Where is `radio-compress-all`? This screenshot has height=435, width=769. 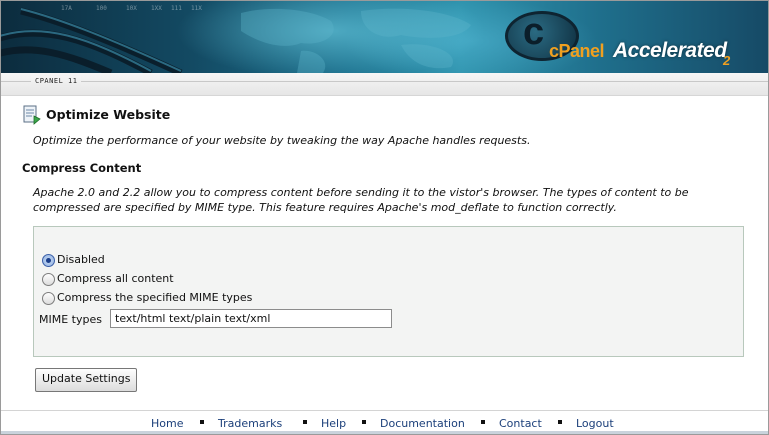
radio-compress-all is located at coordinates (48, 279).